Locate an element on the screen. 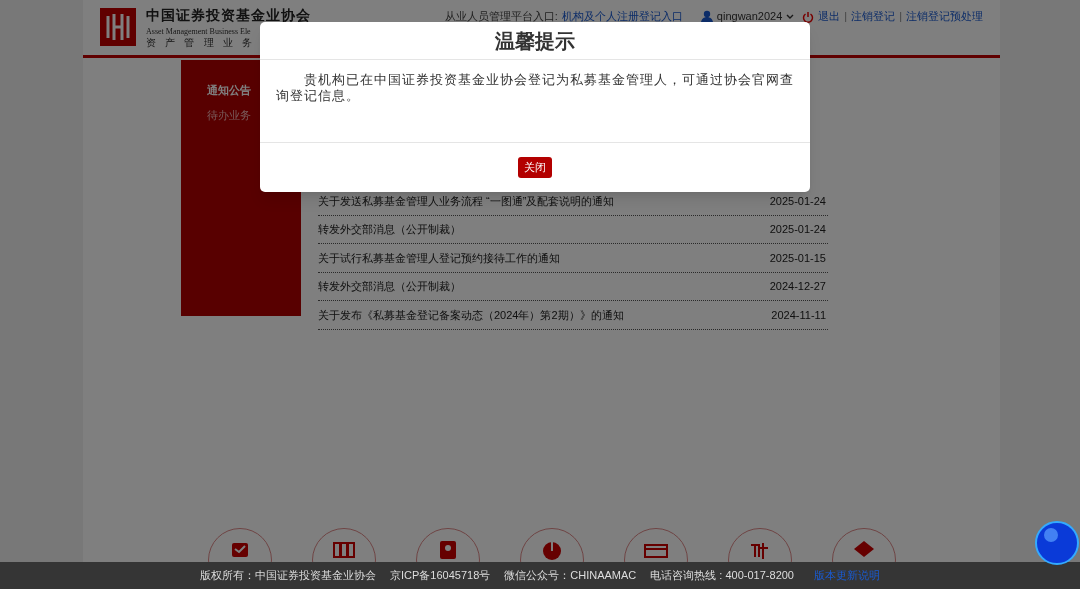  header-link: 注销登记预处理 is located at coordinates (944, 16).